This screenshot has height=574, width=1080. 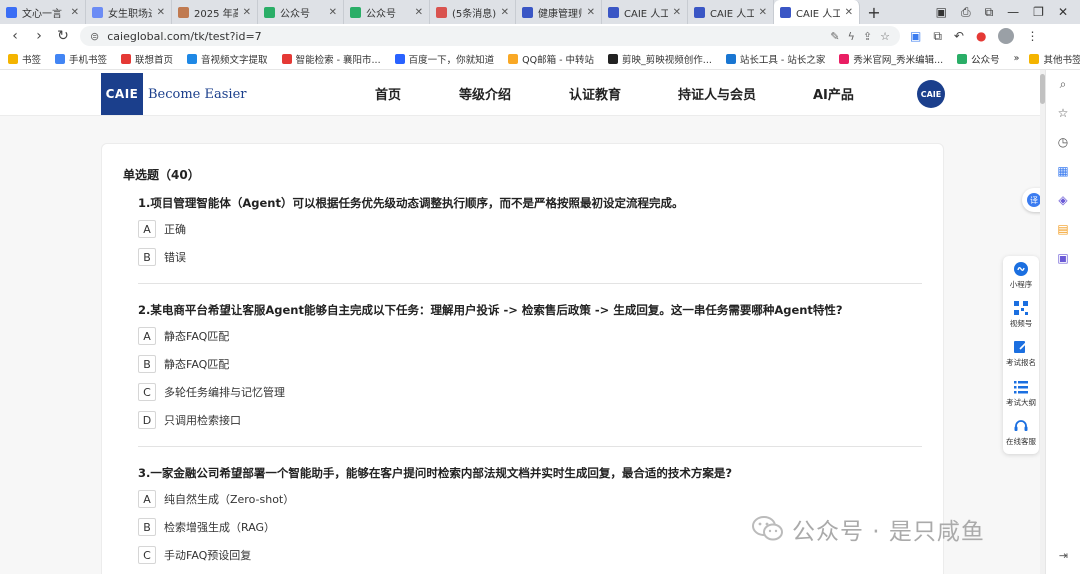 What do you see at coordinates (775, 59) in the screenshot?
I see `bookmark-item: 站长工具 - 站长之家` at bounding box center [775, 59].